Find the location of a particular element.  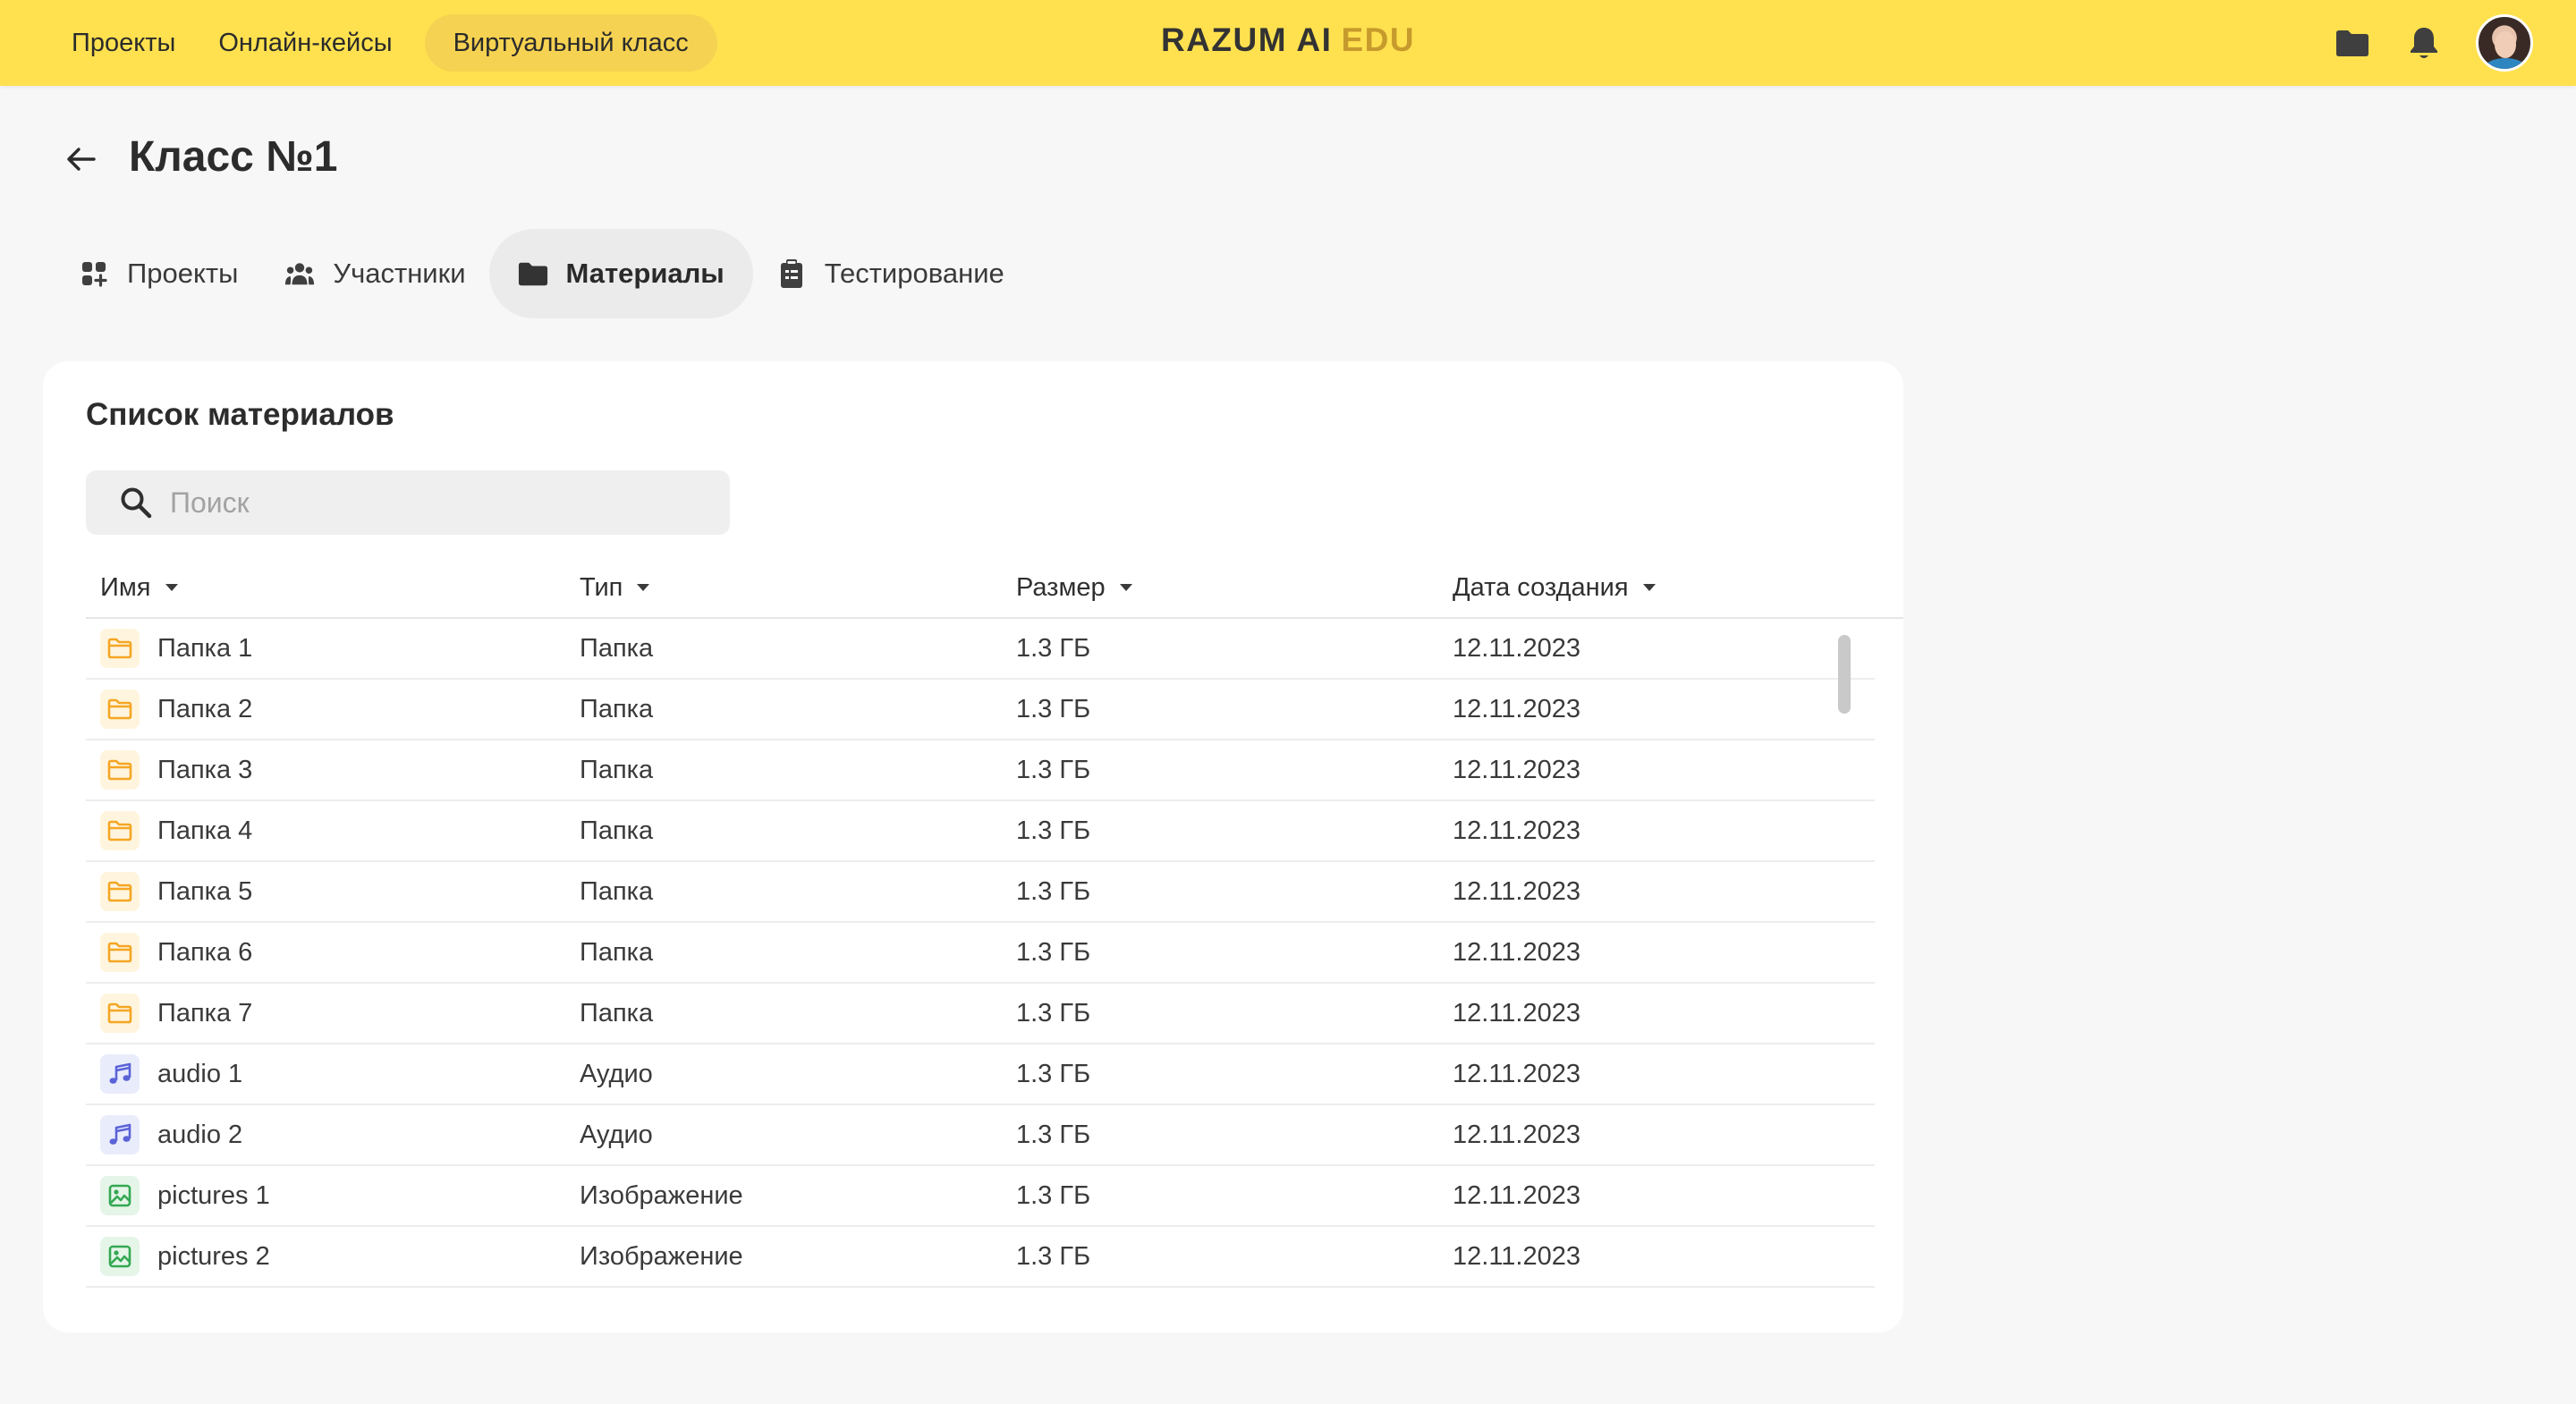

search-input is located at coordinates (438, 503).